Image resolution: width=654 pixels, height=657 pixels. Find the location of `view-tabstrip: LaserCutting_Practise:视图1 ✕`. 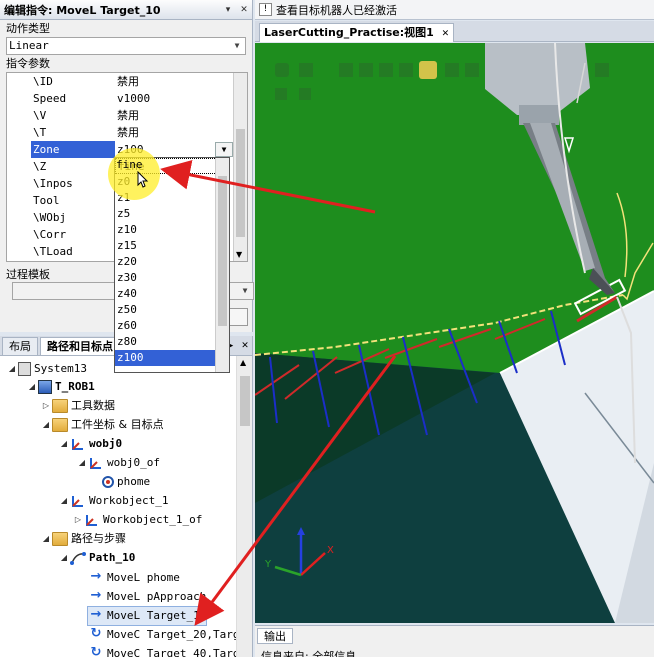

view-tabstrip: LaserCutting_Practise:视图1 ✕ is located at coordinates (454, 31).